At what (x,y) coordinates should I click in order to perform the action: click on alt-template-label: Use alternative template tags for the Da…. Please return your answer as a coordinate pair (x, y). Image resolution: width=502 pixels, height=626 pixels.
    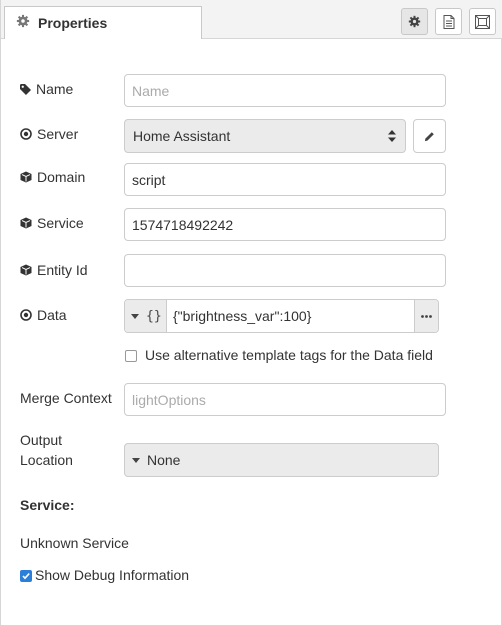
    Looking at the image, I should click on (289, 355).